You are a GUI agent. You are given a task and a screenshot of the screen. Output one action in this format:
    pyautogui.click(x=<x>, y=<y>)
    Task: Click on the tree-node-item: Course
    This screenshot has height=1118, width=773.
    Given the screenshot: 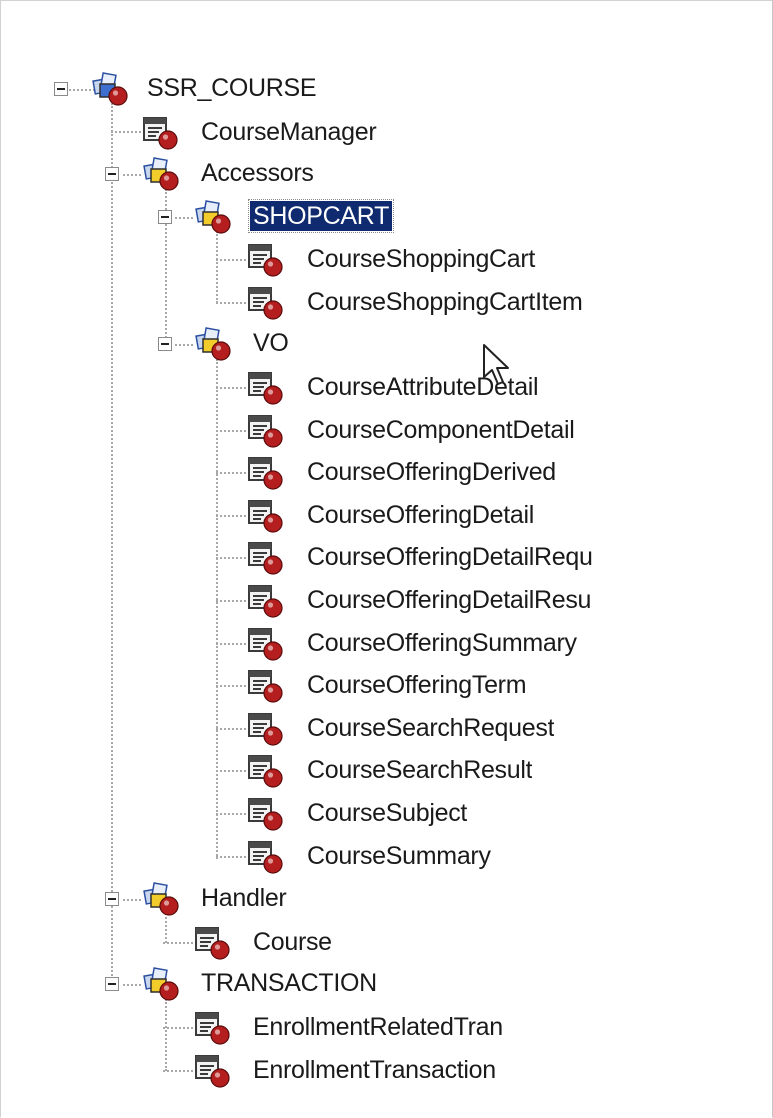 What is the action you would take?
    pyautogui.click(x=386, y=942)
    